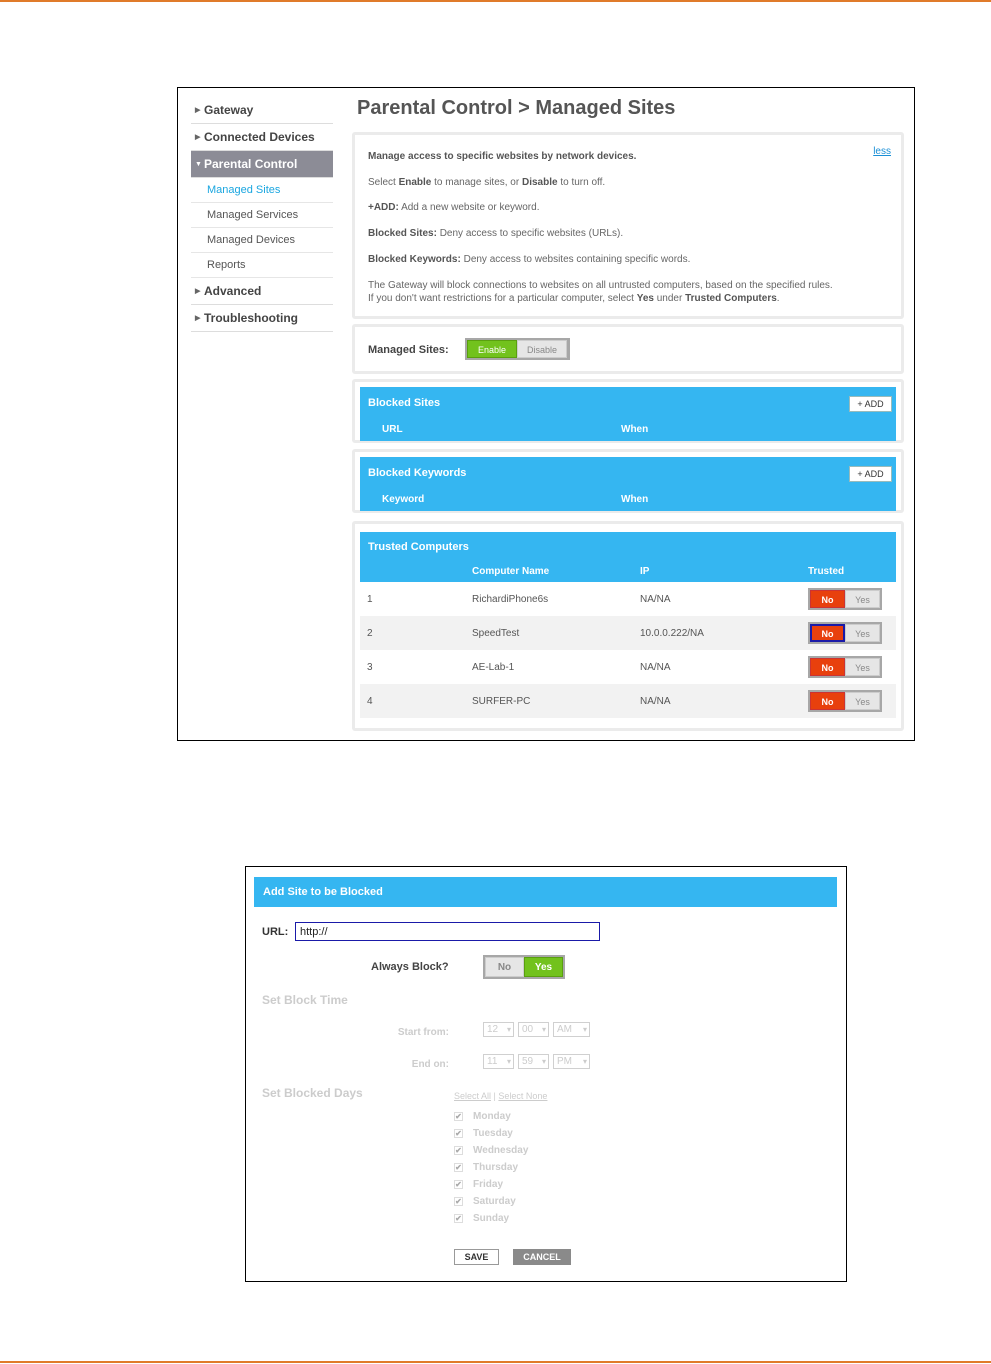 The width and height of the screenshot is (991, 1364). I want to click on sidebar-item-gateway: ▶ Gateway, so click(262, 110).